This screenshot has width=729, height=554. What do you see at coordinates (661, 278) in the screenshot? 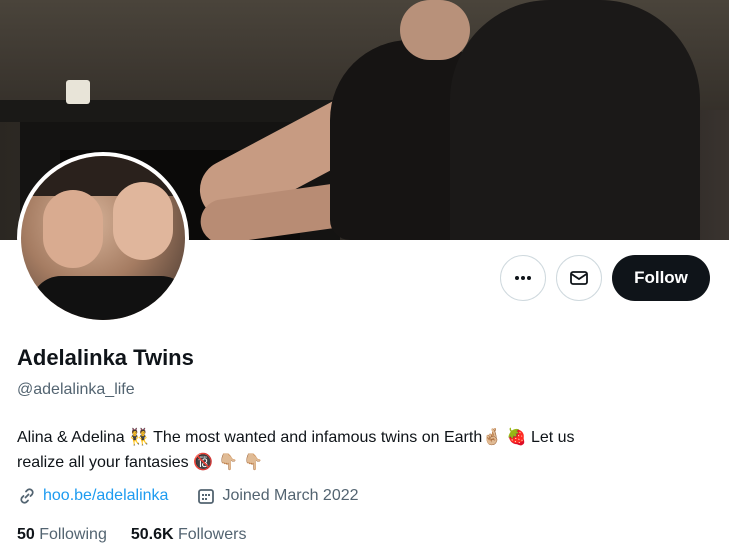
I see `follow-button: Follow` at bounding box center [661, 278].